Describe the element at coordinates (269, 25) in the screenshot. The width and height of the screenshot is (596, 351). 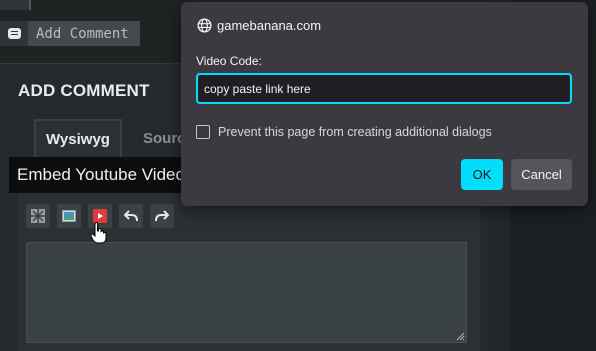
I see `dialog-origin-text: gamebanana.com` at that location.